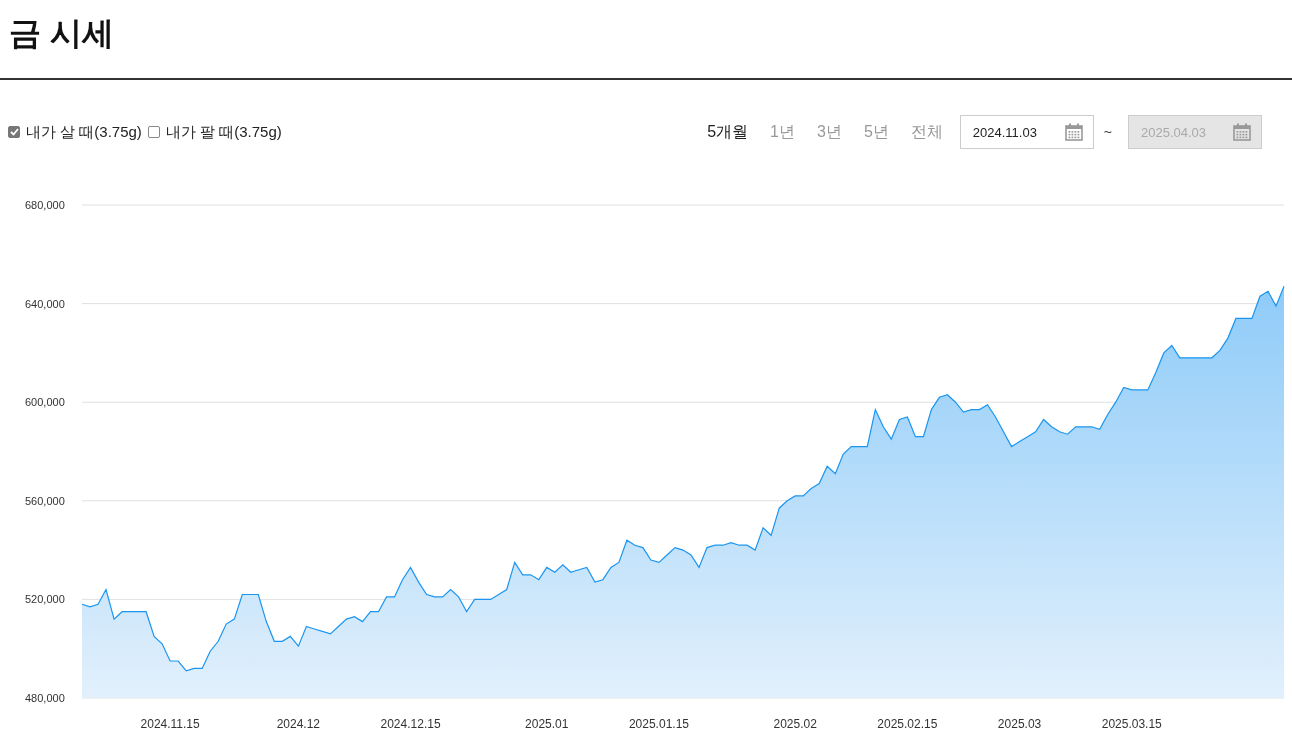 The height and width of the screenshot is (750, 1292). What do you see at coordinates (782, 132) in the screenshot?
I see `period-tab: 1년` at bounding box center [782, 132].